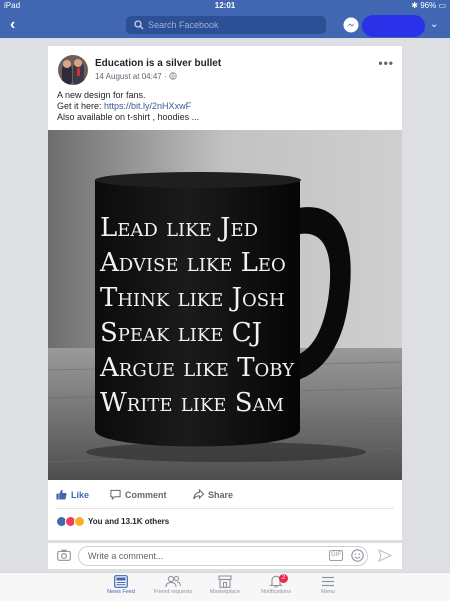 The width and height of the screenshot is (450, 601). What do you see at coordinates (276, 592) in the screenshot?
I see `tab-label: Notifications` at bounding box center [276, 592].